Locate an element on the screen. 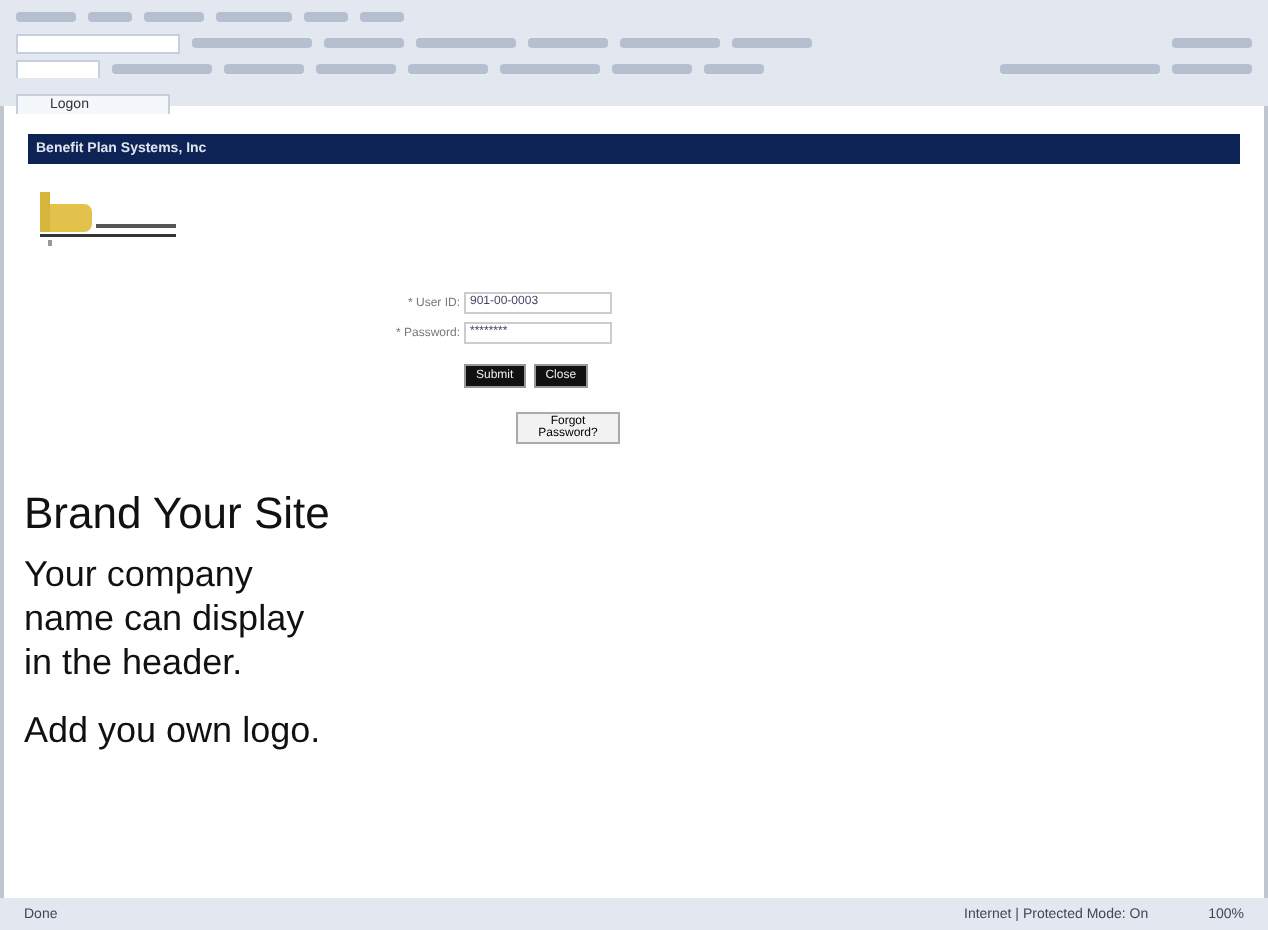  overlay-note: Add you own logo. is located at coordinates (173, 730).